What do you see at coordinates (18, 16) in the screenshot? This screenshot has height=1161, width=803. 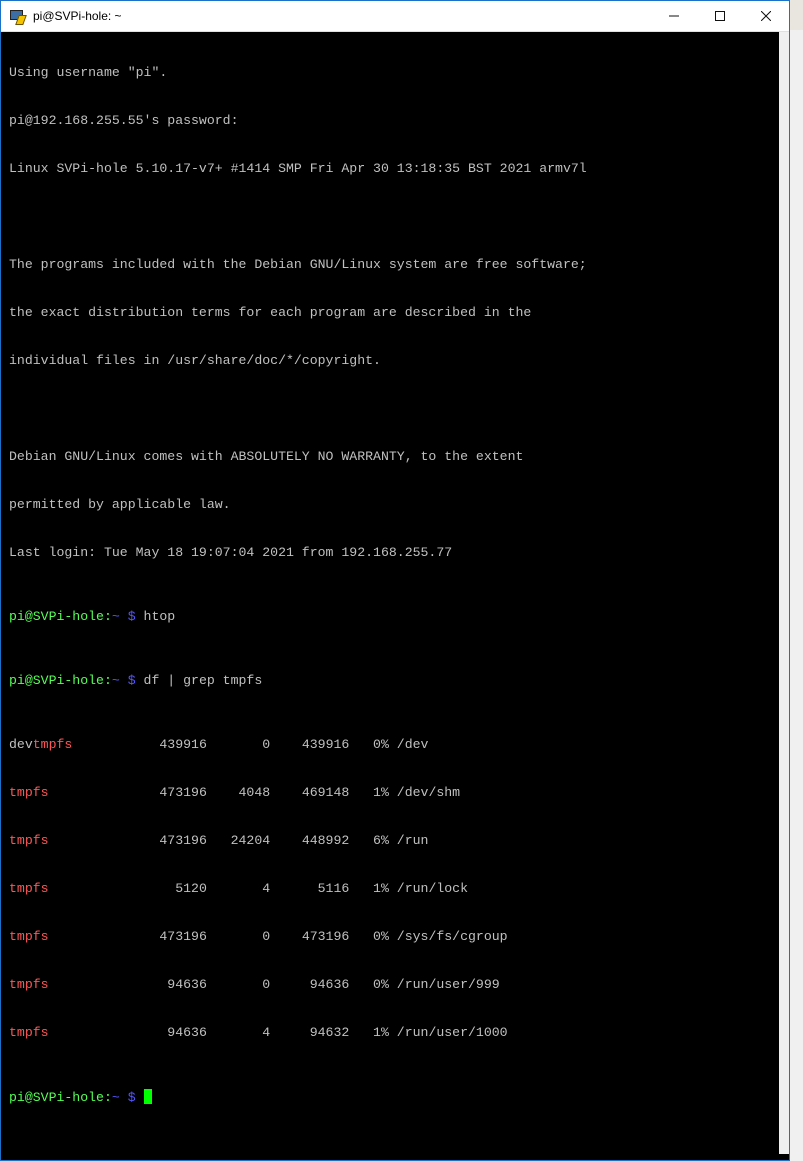 I see `putty-icon` at bounding box center [18, 16].